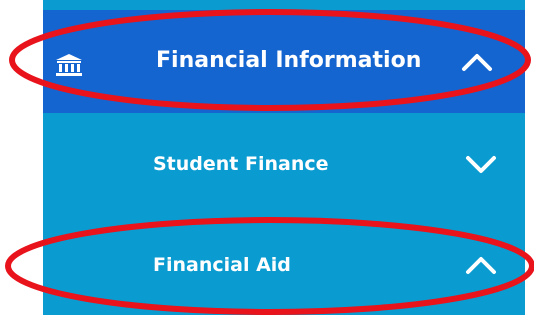  Describe the element at coordinates (69, 65) in the screenshot. I see `bank-icon` at that location.